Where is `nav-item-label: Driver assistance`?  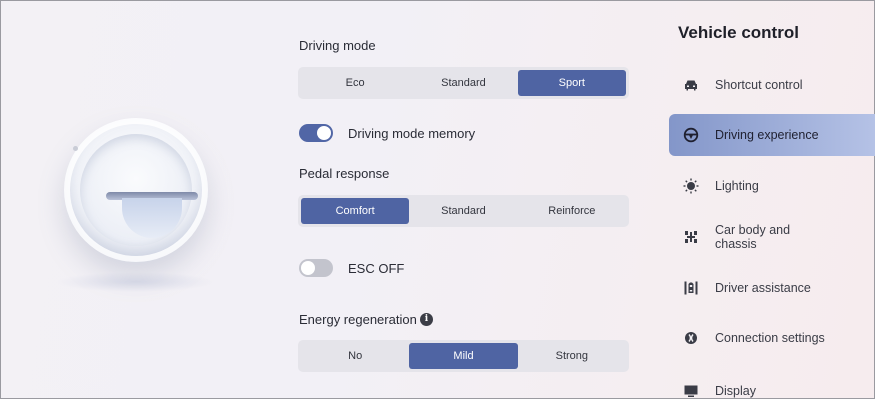
nav-item-label: Driver assistance is located at coordinates (763, 287).